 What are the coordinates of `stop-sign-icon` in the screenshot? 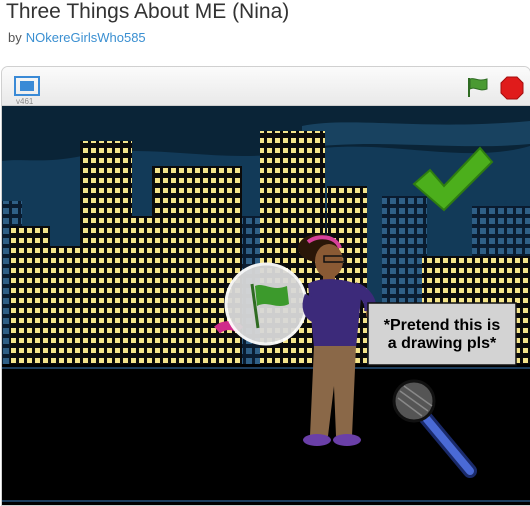 It's located at (512, 88).